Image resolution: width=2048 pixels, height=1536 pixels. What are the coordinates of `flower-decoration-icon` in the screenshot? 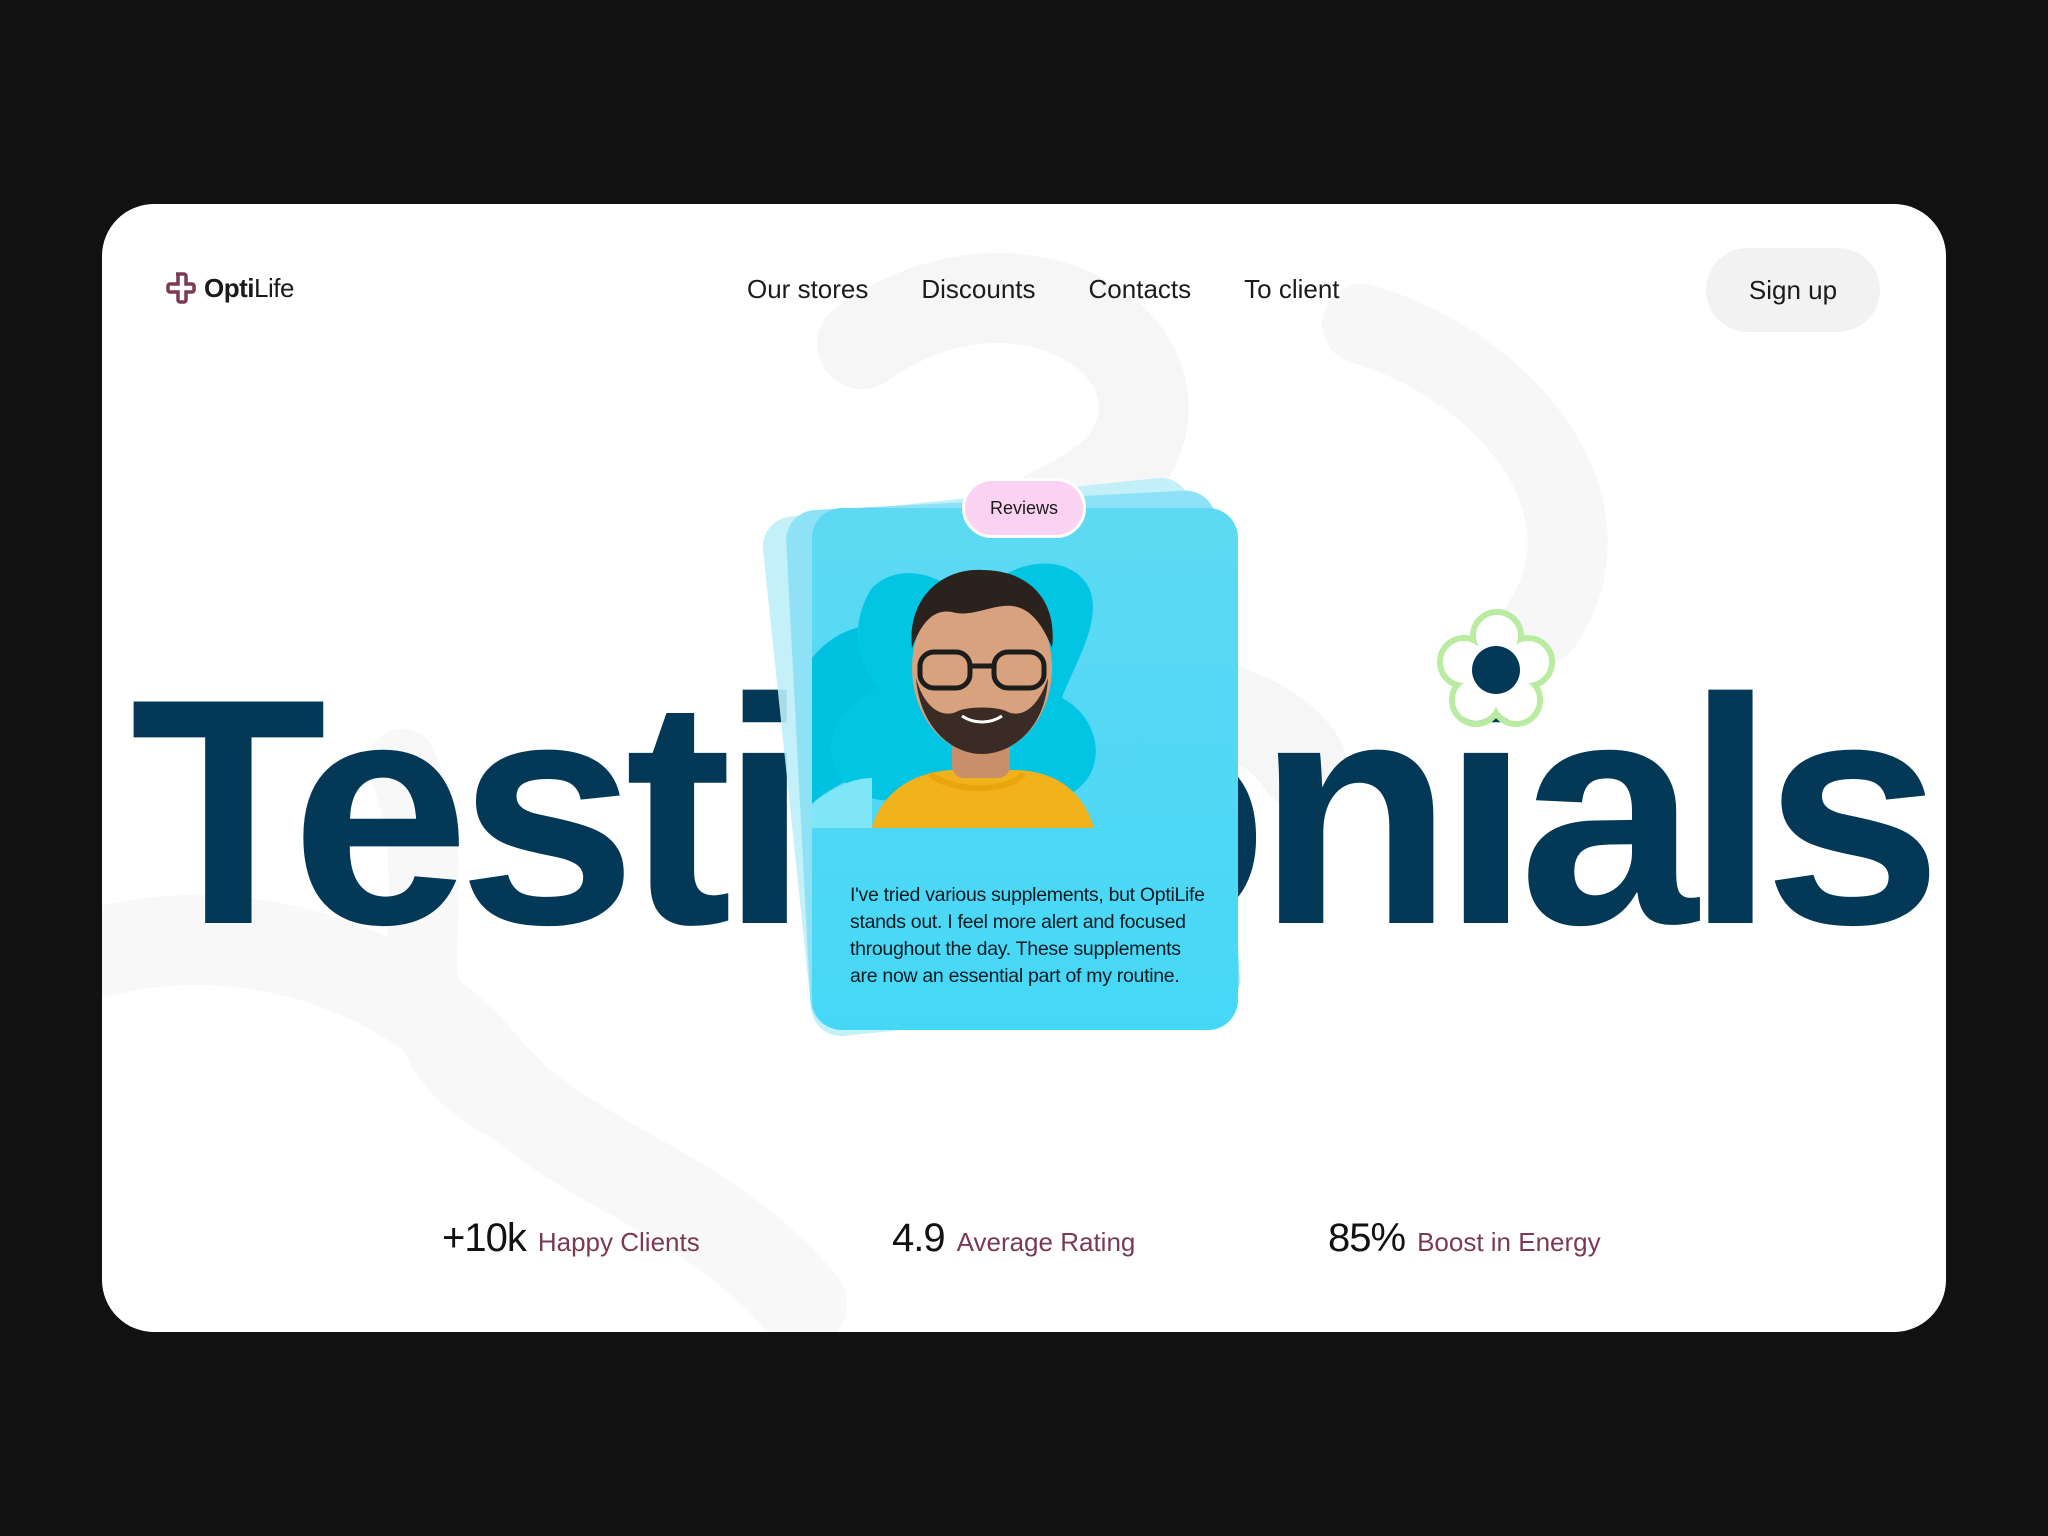 It's located at (1496, 668).